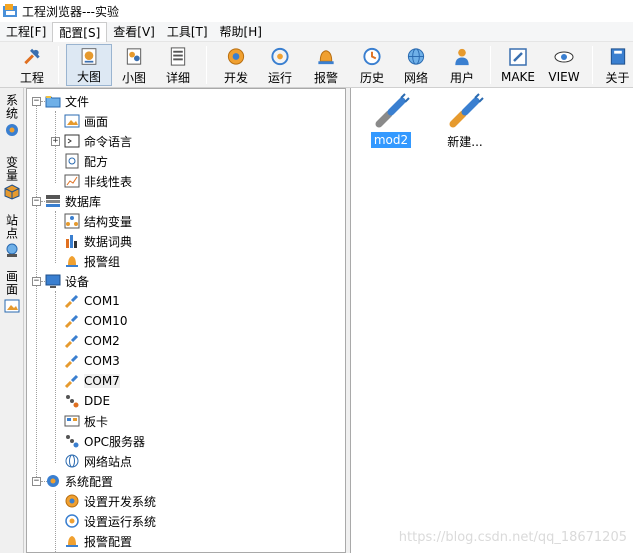 This screenshot has width=633, height=553. What do you see at coordinates (12, 236) in the screenshot?
I see `tab-stations: 站点` at bounding box center [12, 236].